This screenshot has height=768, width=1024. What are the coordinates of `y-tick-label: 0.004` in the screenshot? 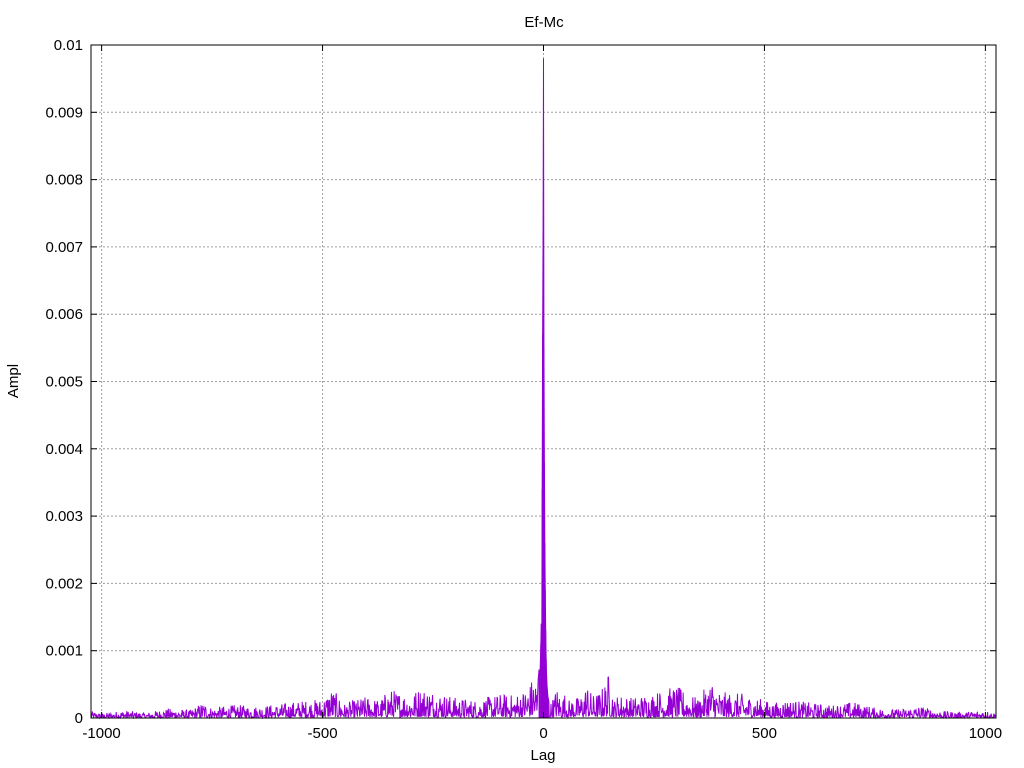 It's located at (64, 449).